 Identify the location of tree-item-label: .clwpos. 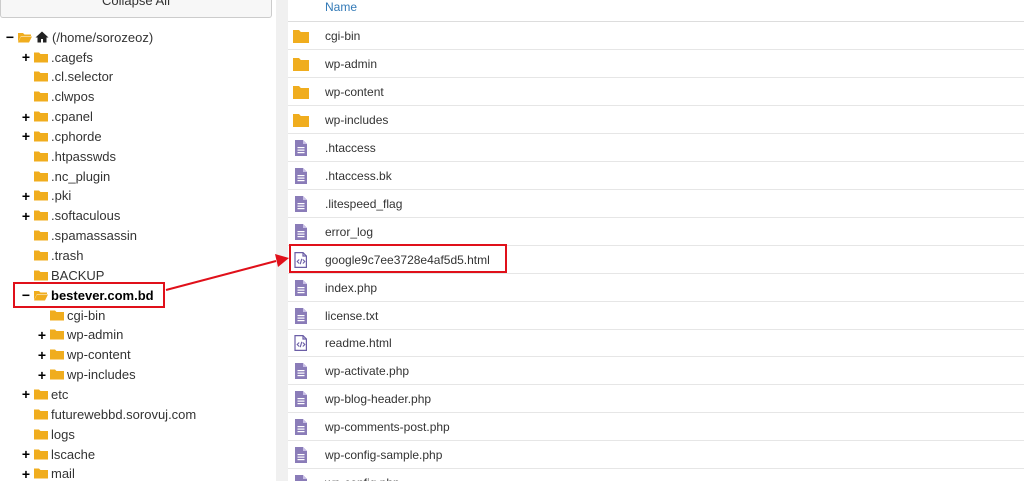
(73, 97).